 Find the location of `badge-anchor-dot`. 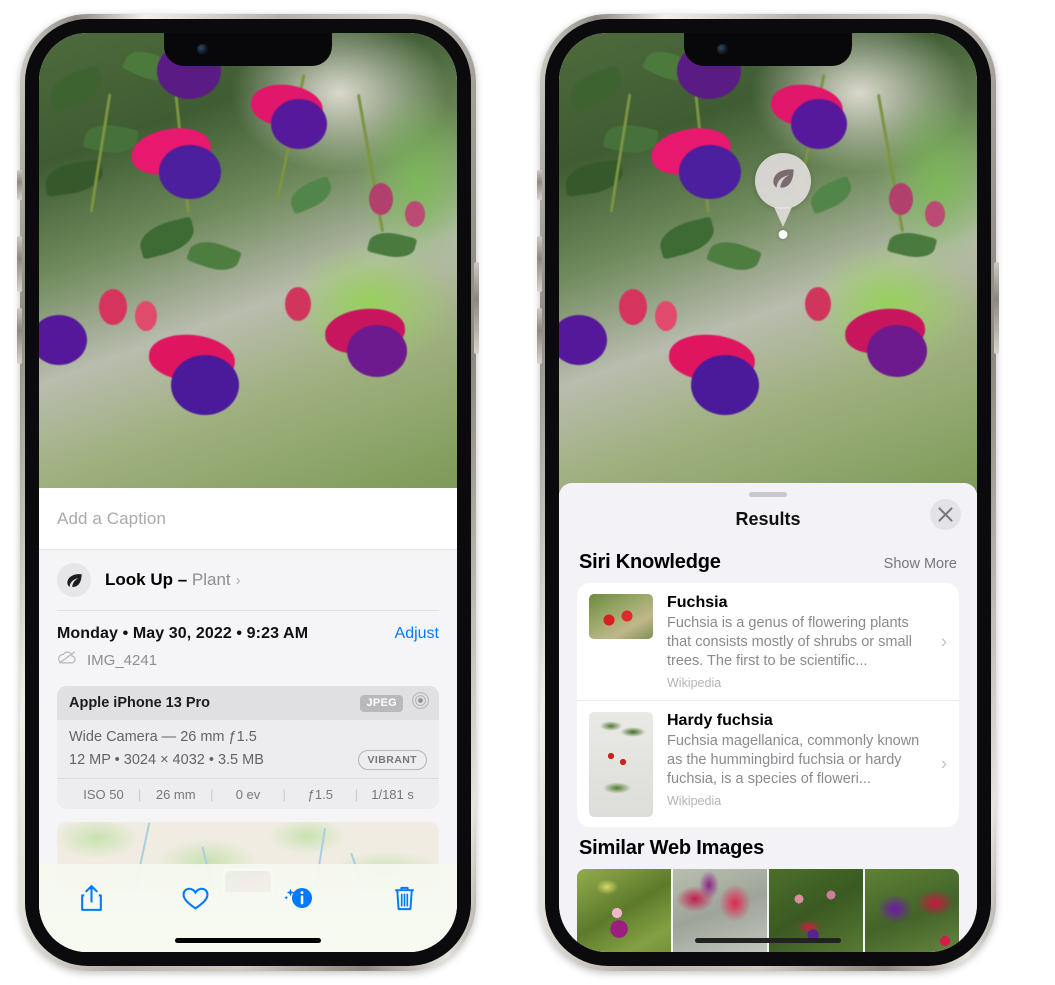

badge-anchor-dot is located at coordinates (783, 234).